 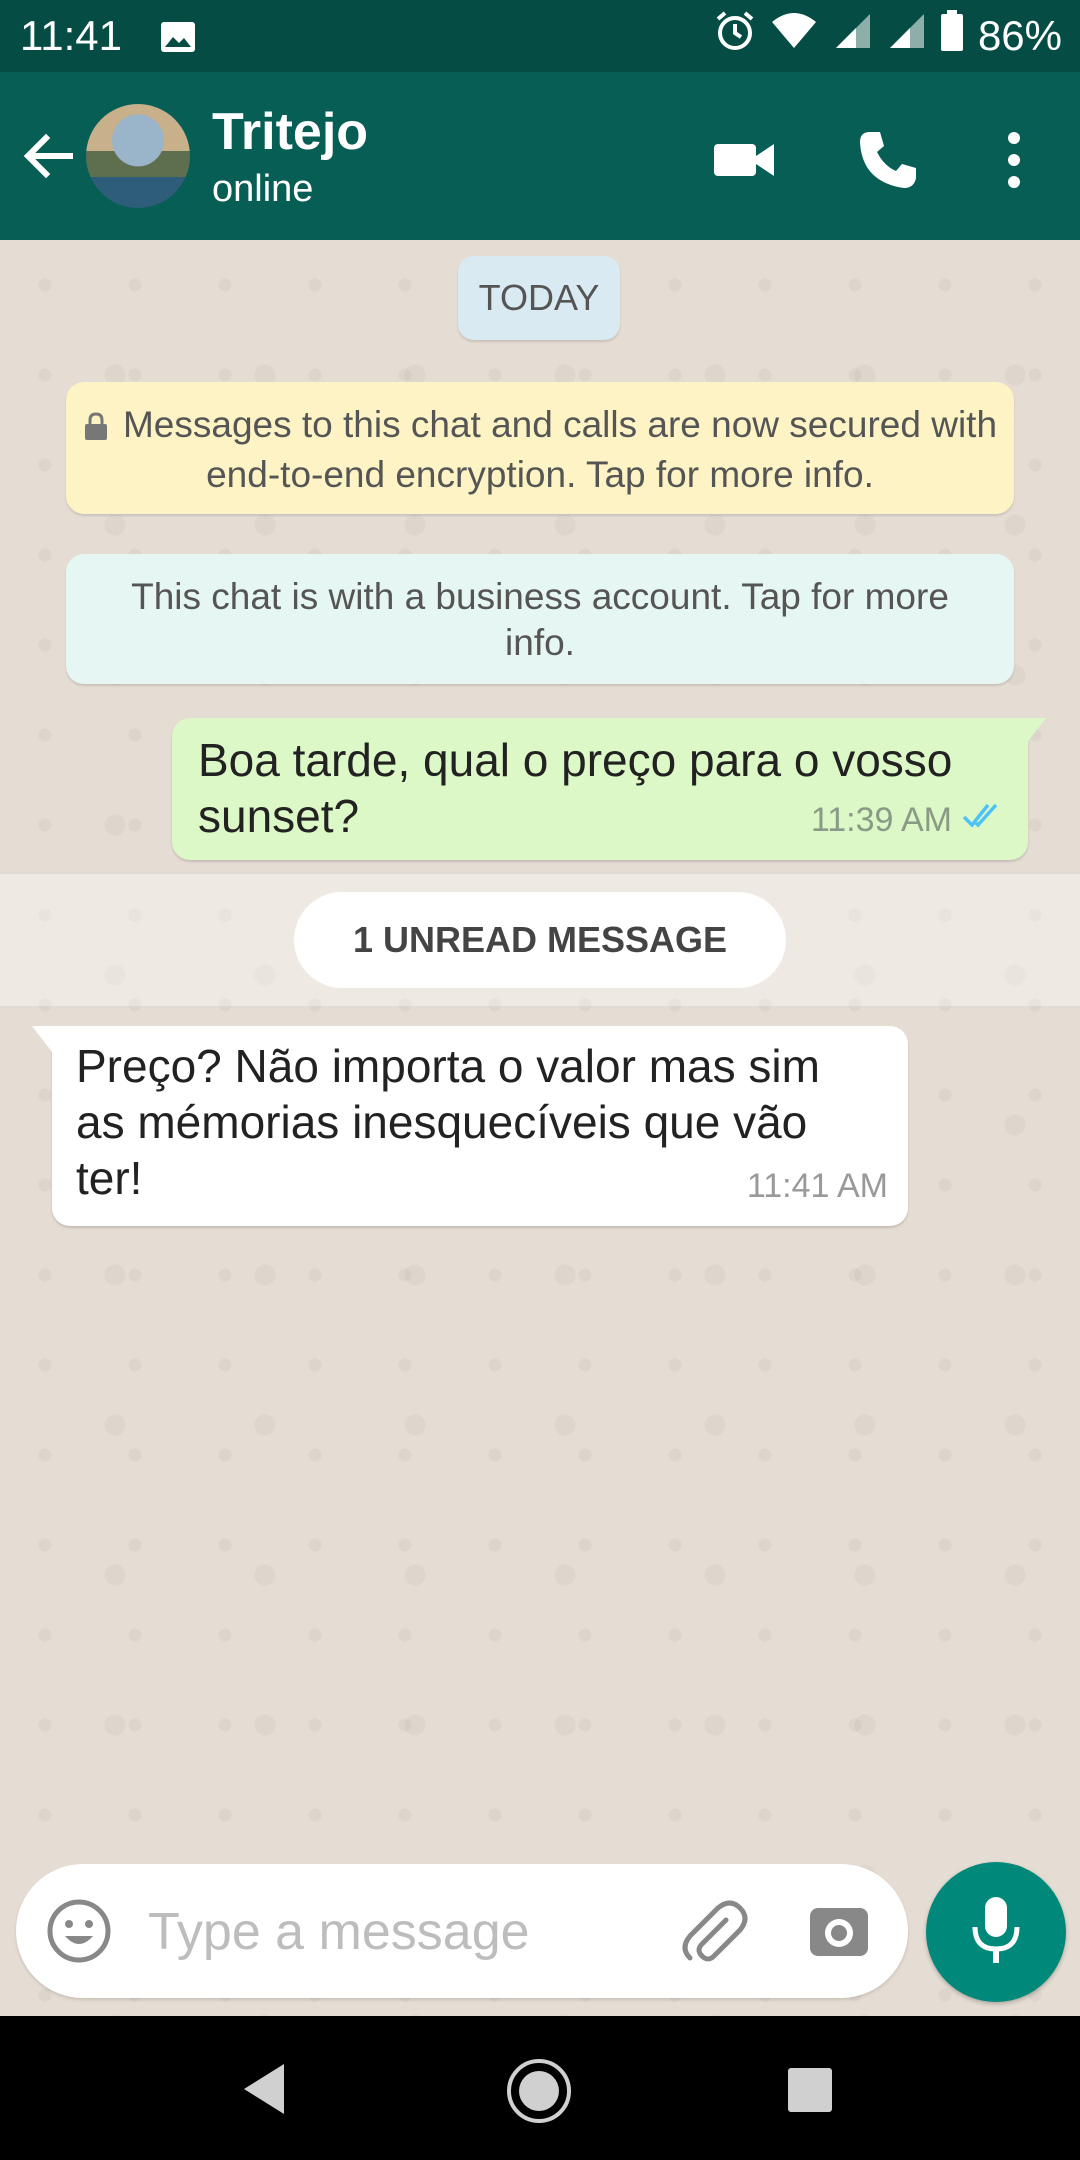 I want to click on battery-icon, so click(x=952, y=36).